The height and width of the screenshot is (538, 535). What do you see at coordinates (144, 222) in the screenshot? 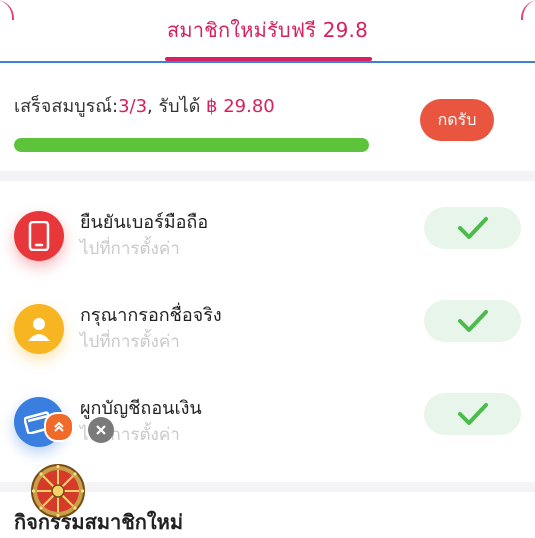
I see `task-title: ยืนยันเบอร์มือถือ` at bounding box center [144, 222].